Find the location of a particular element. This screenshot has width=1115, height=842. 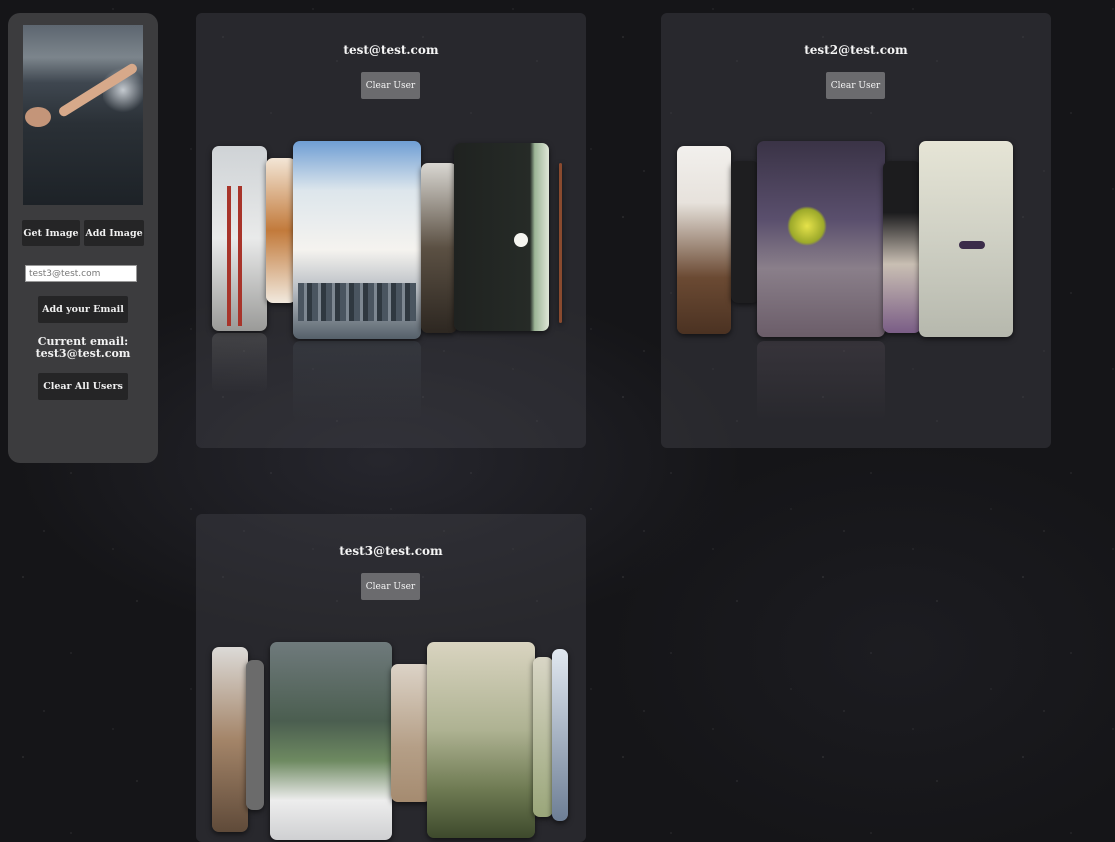

current-email-display: Current email: test3@test.com is located at coordinates (83, 348).